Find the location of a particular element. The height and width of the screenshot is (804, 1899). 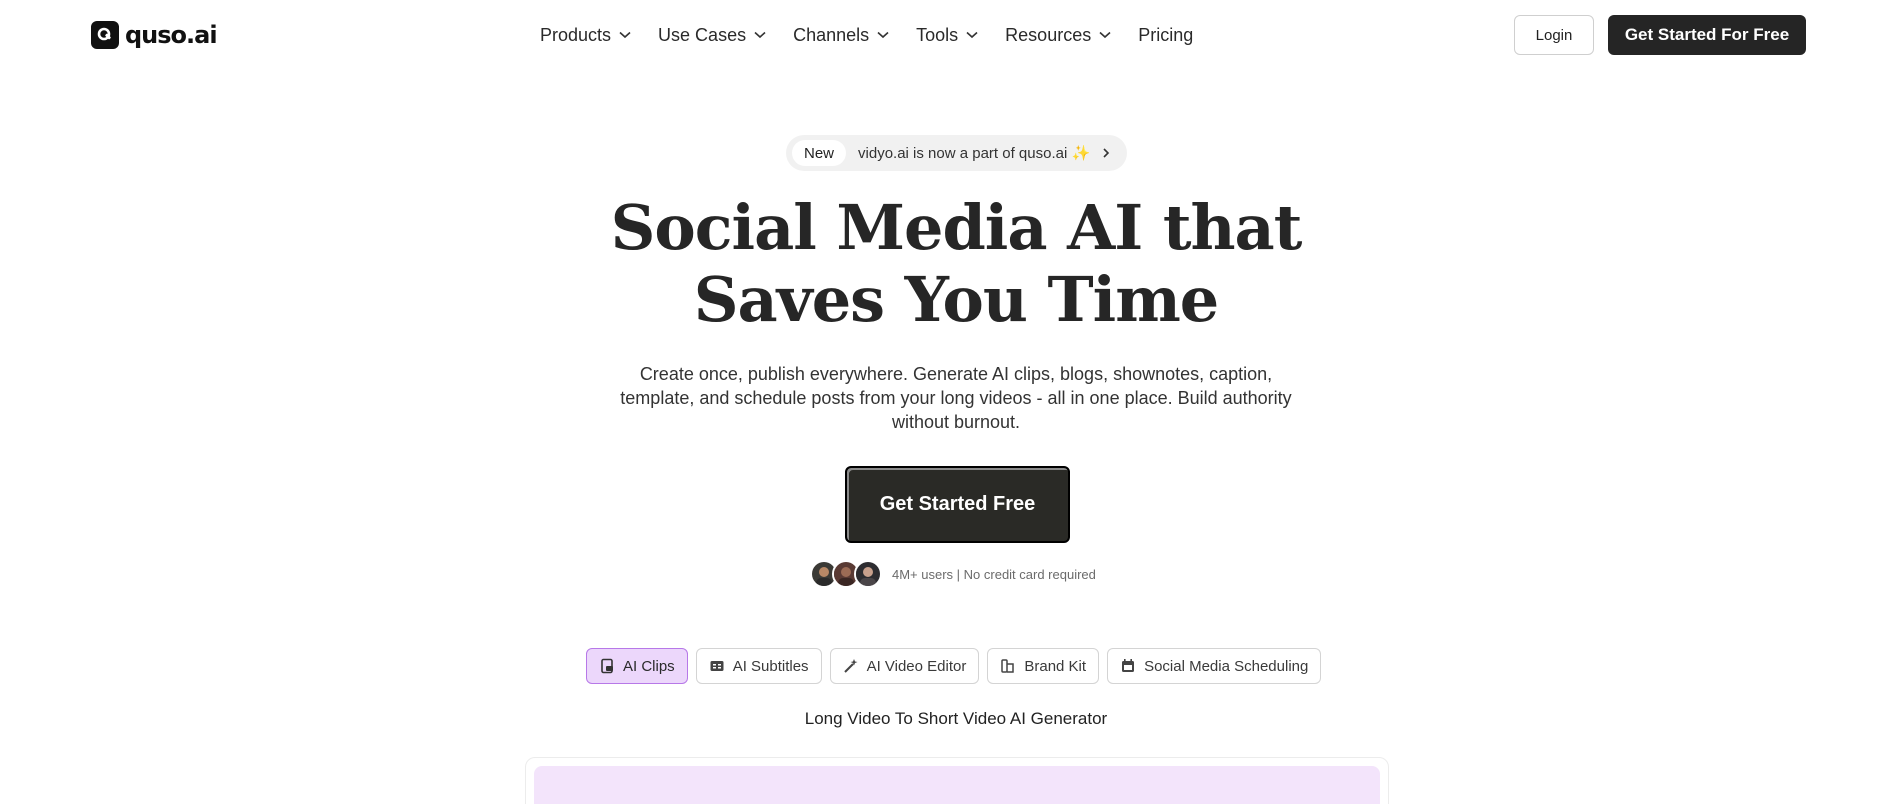

nav-item-tools: Tools is located at coordinates (947, 35).